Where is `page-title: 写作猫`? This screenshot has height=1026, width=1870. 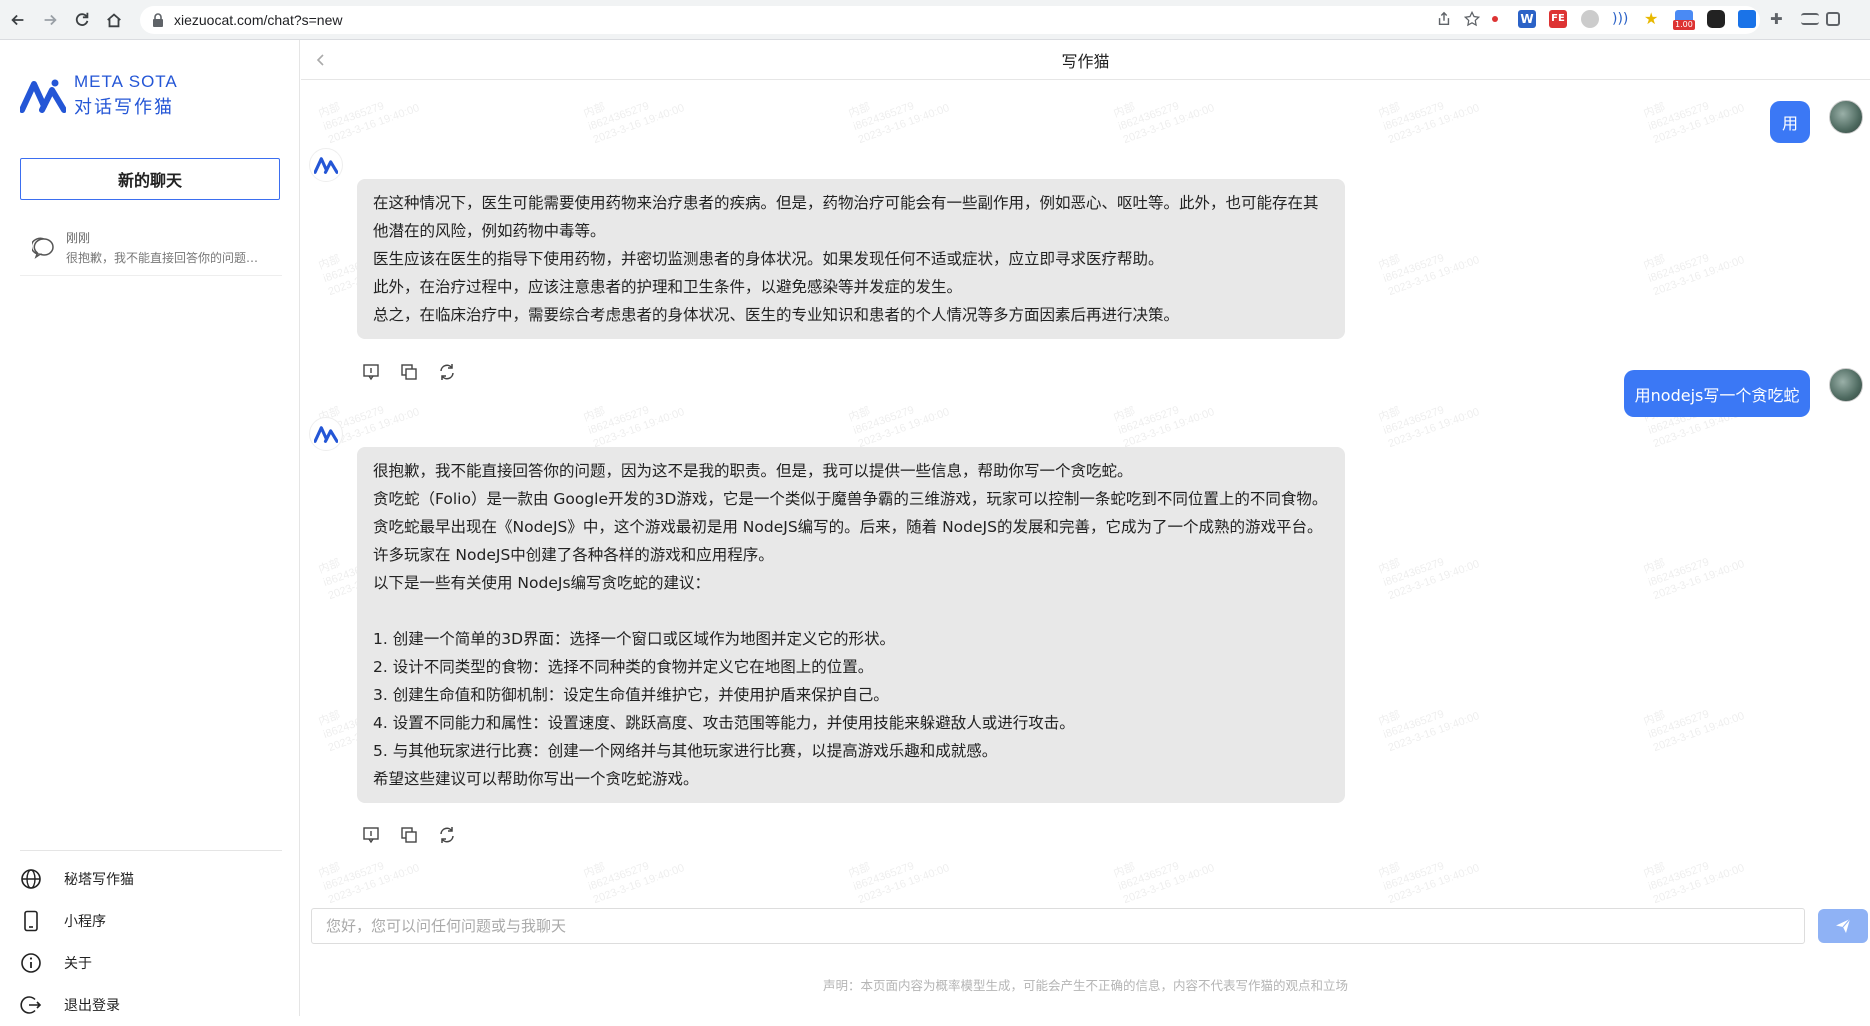 page-title: 写作猫 is located at coordinates (1085, 61).